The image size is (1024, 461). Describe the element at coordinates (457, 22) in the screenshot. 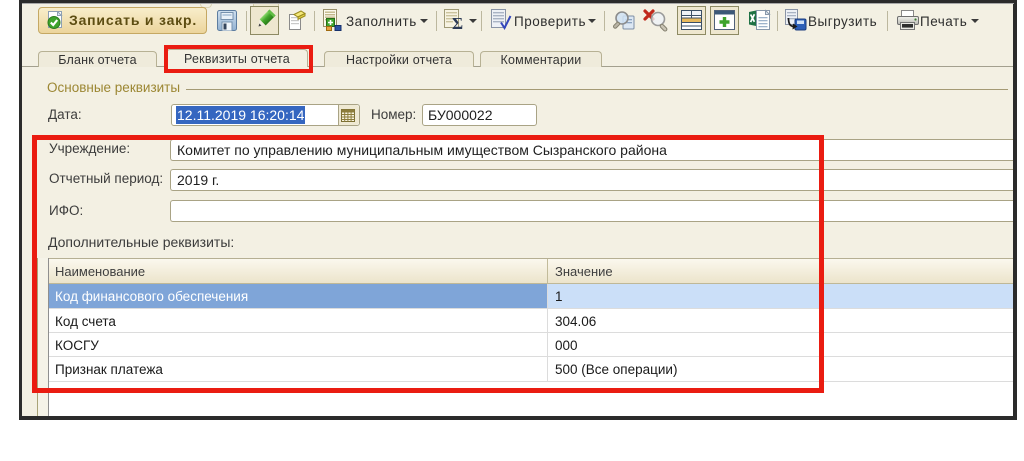

I see `svg-text: Σ` at that location.